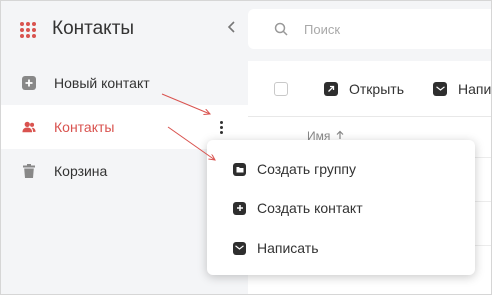 This screenshot has height=295, width=492. I want to click on write-button-label: Напи, so click(475, 89).